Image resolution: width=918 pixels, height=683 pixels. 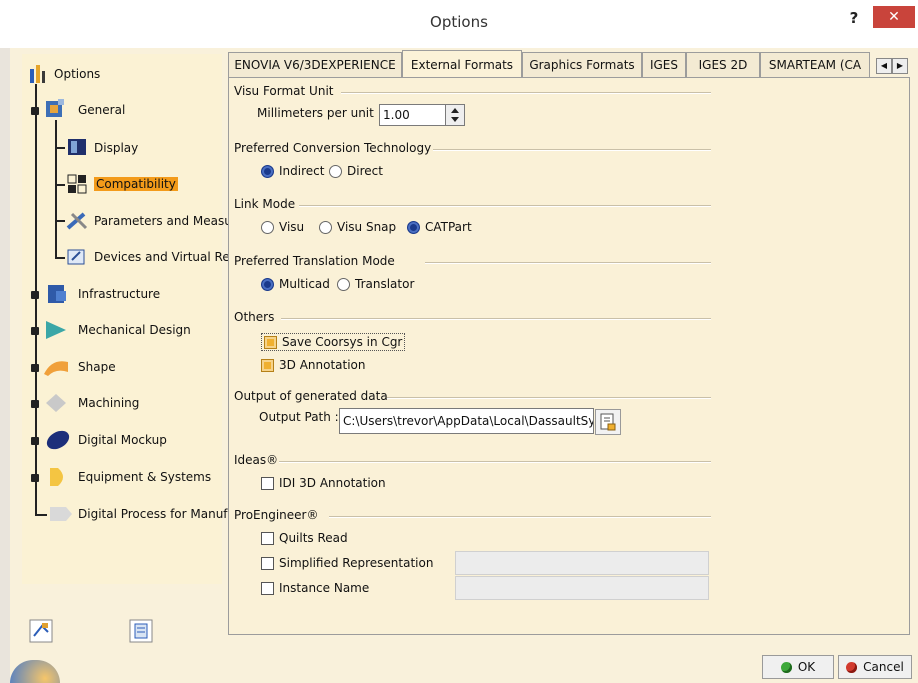 What do you see at coordinates (385, 284) in the screenshot?
I see `radio-label: Translator` at bounding box center [385, 284].